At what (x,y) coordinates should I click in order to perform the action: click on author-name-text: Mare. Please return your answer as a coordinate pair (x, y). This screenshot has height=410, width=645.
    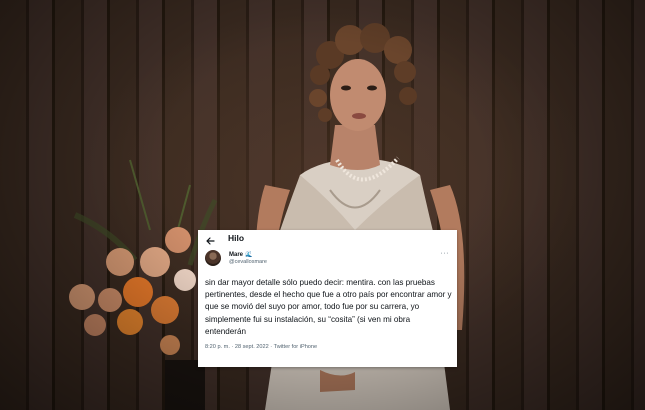
    Looking at the image, I should click on (236, 255).